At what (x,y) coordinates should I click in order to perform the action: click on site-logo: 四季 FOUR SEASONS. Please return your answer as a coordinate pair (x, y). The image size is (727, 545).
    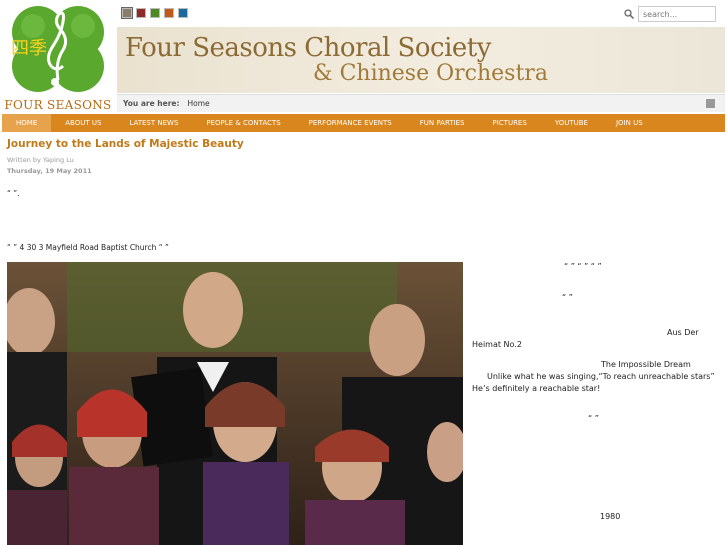
    Looking at the image, I should click on (58, 57).